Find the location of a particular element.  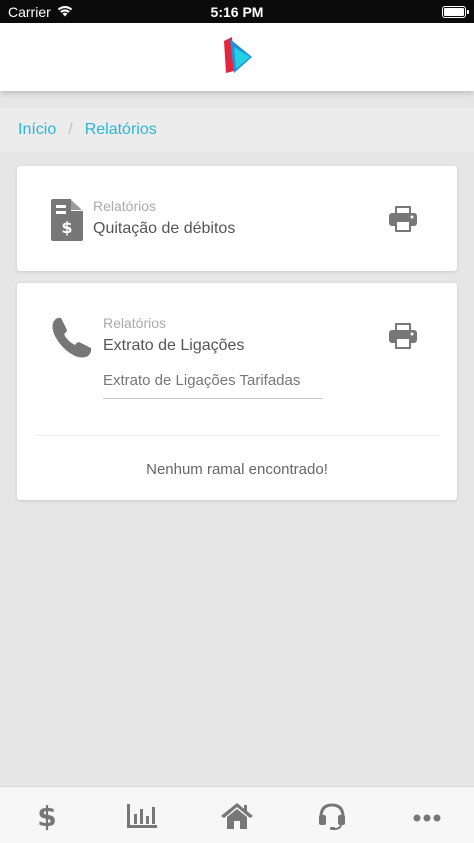

headset-icon is located at coordinates (332, 818).